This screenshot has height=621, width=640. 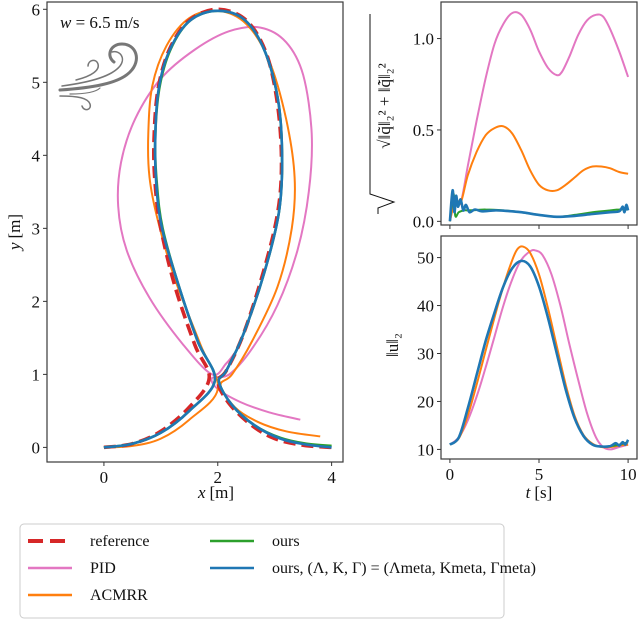 What do you see at coordinates (543, 492) in the screenshot?
I see `t-unit: [s]` at bounding box center [543, 492].